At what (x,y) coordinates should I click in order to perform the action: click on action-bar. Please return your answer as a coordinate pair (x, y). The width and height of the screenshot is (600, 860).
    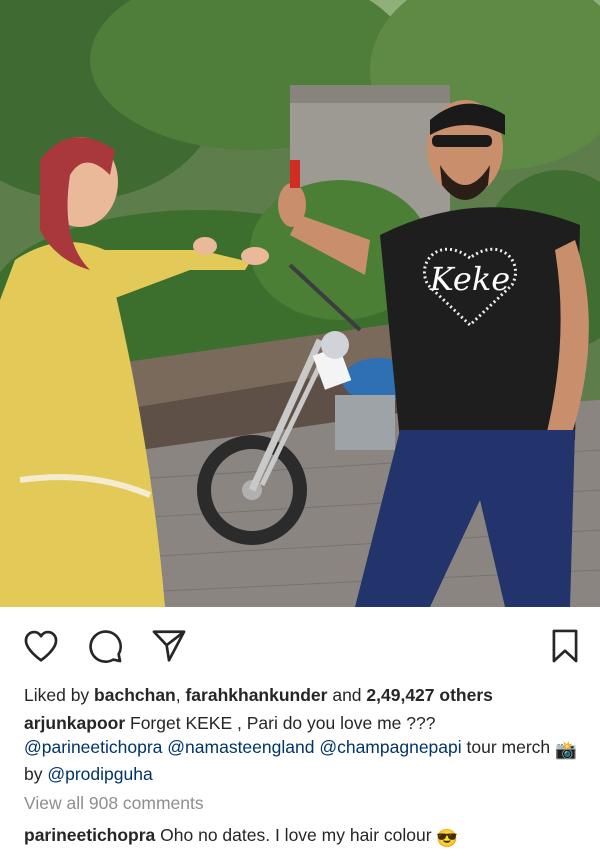
    Looking at the image, I should click on (300, 644).